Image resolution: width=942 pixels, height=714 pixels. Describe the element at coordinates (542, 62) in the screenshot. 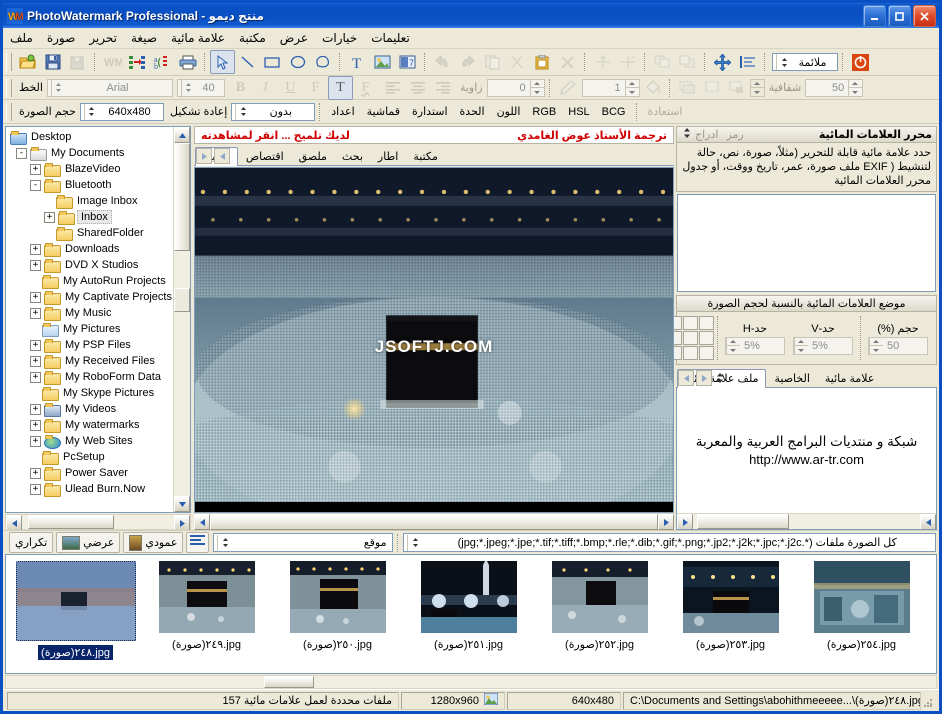

I see `paste-icon` at that location.